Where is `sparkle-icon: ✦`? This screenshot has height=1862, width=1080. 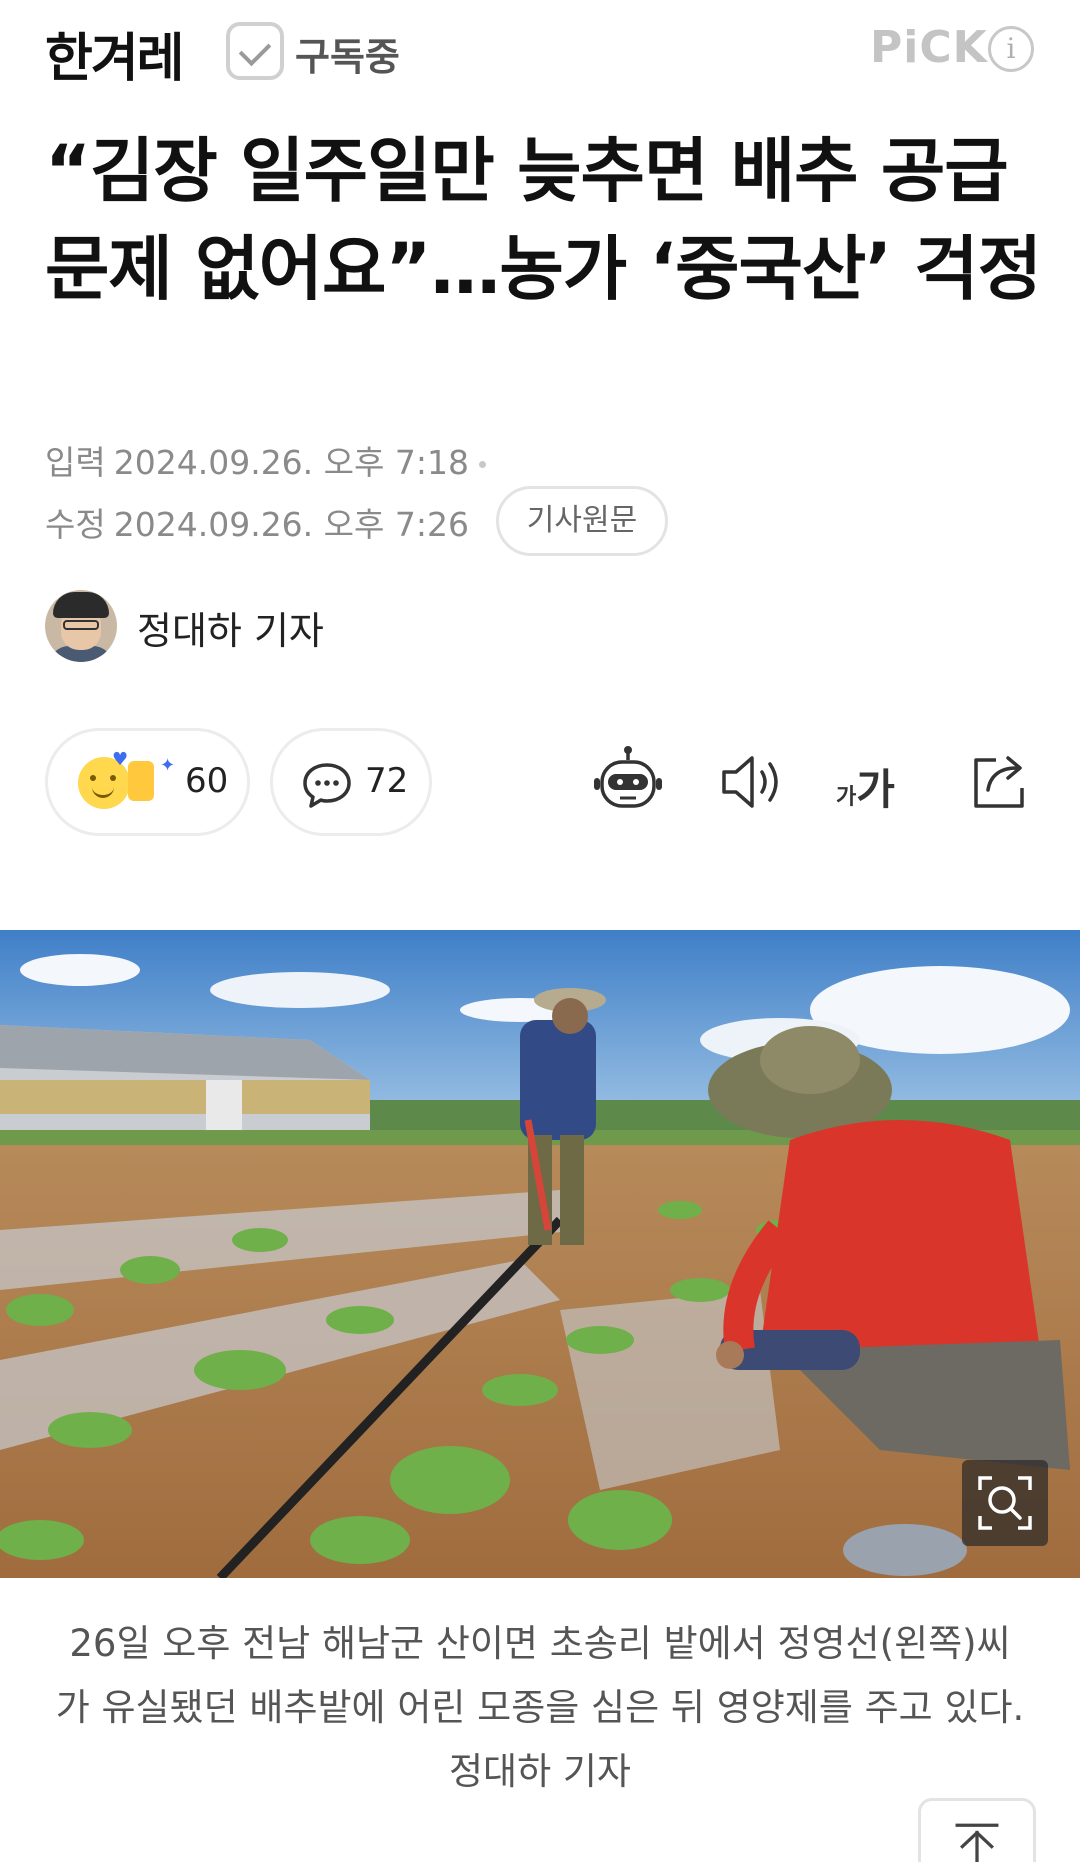 sparkle-icon: ✦ is located at coordinates (168, 765).